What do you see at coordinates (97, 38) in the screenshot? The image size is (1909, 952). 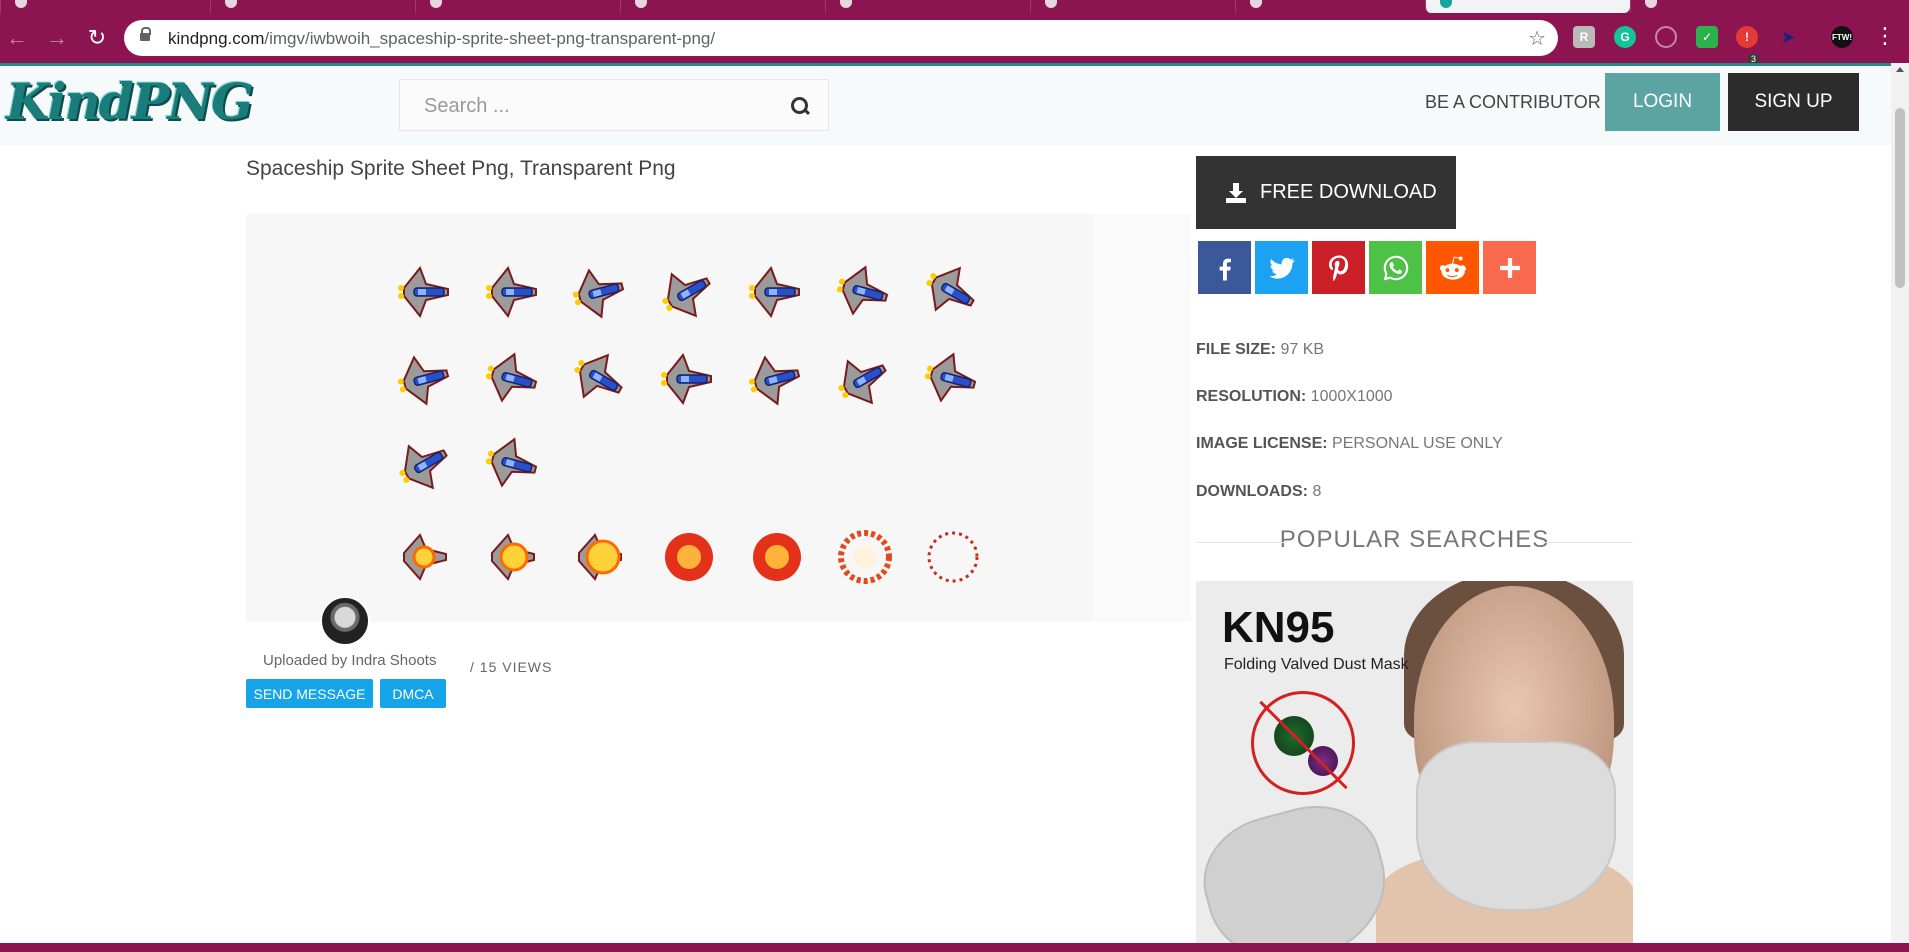 I see `reload-icon: ↻` at bounding box center [97, 38].